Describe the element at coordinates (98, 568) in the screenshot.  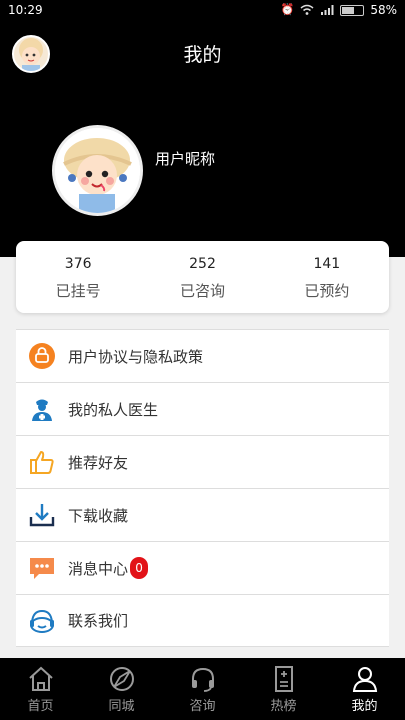
I see `menu-label: 消息中心` at that location.